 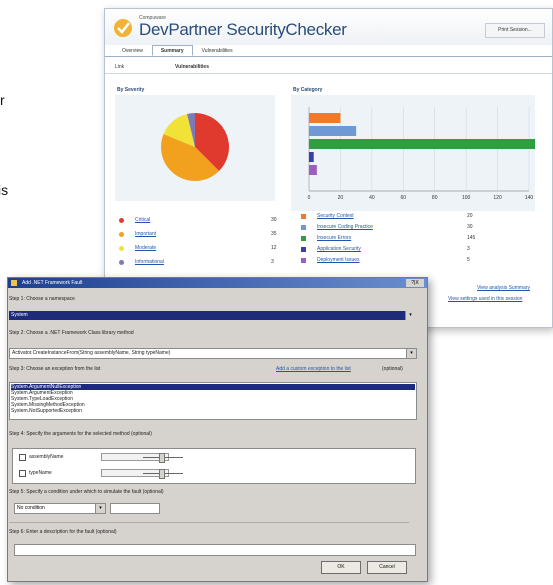 I want to click on legend-label: Insecure Coding Practice, so click(x=345, y=227).